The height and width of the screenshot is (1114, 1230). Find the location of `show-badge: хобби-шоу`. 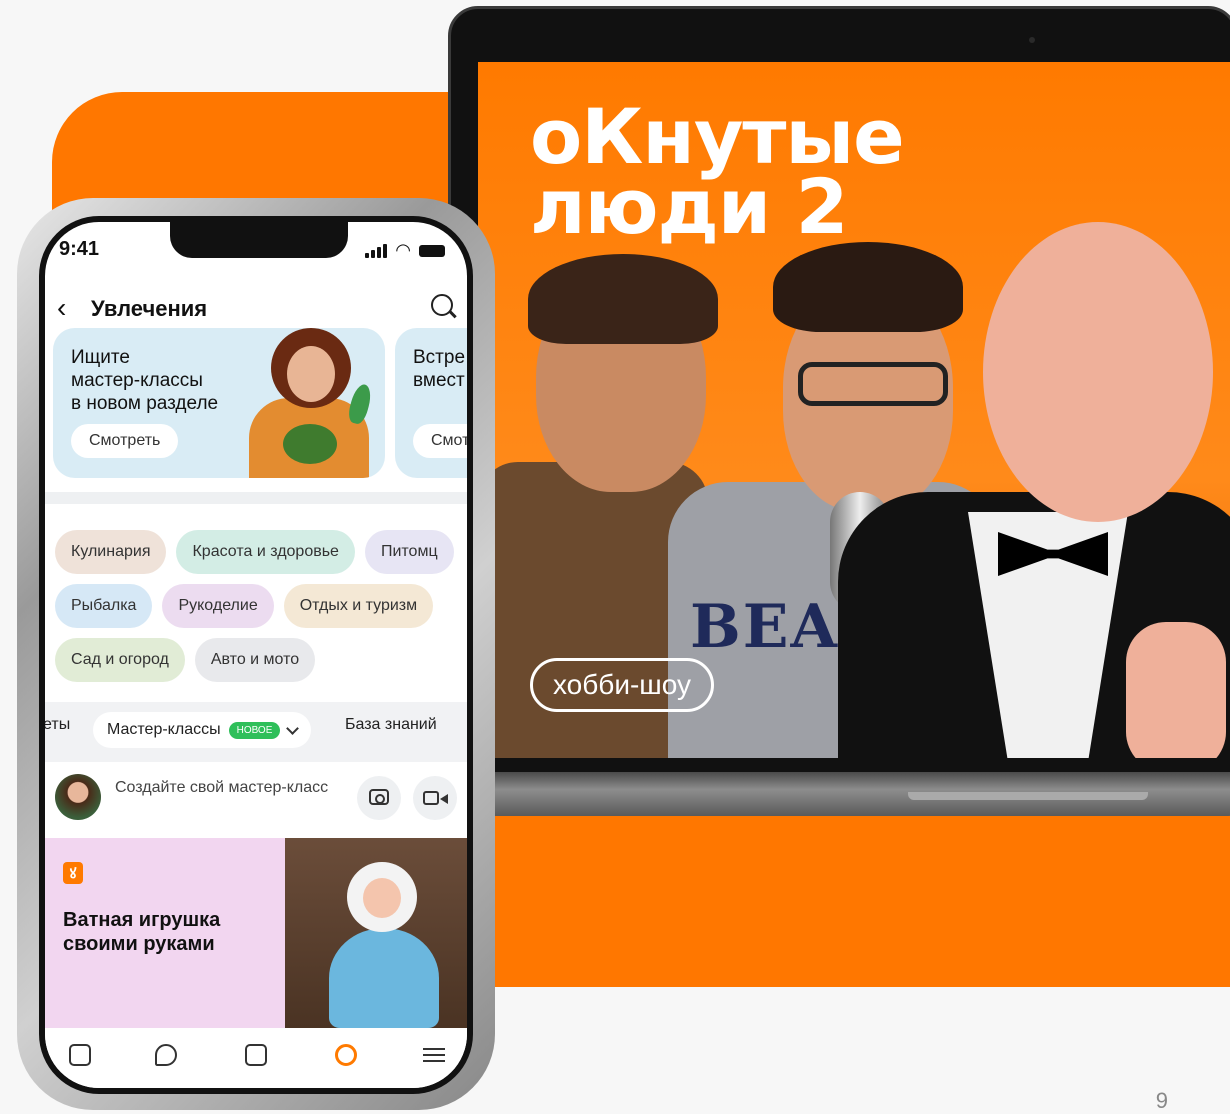

show-badge: хобби-шоу is located at coordinates (622, 685).